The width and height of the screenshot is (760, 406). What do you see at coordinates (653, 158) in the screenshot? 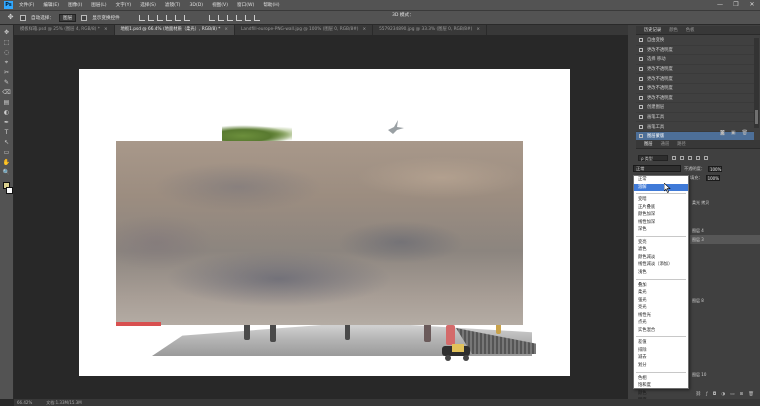
I see `layer-kind-select: ρ 类型` at bounding box center [653, 158].